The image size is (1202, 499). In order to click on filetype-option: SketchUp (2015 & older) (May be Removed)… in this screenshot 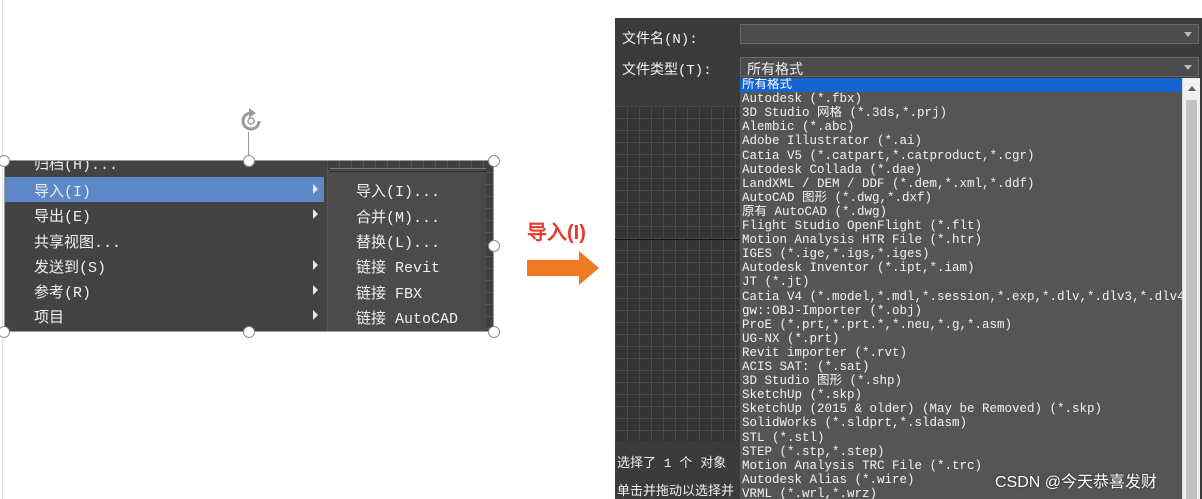, I will do `click(961, 409)`.